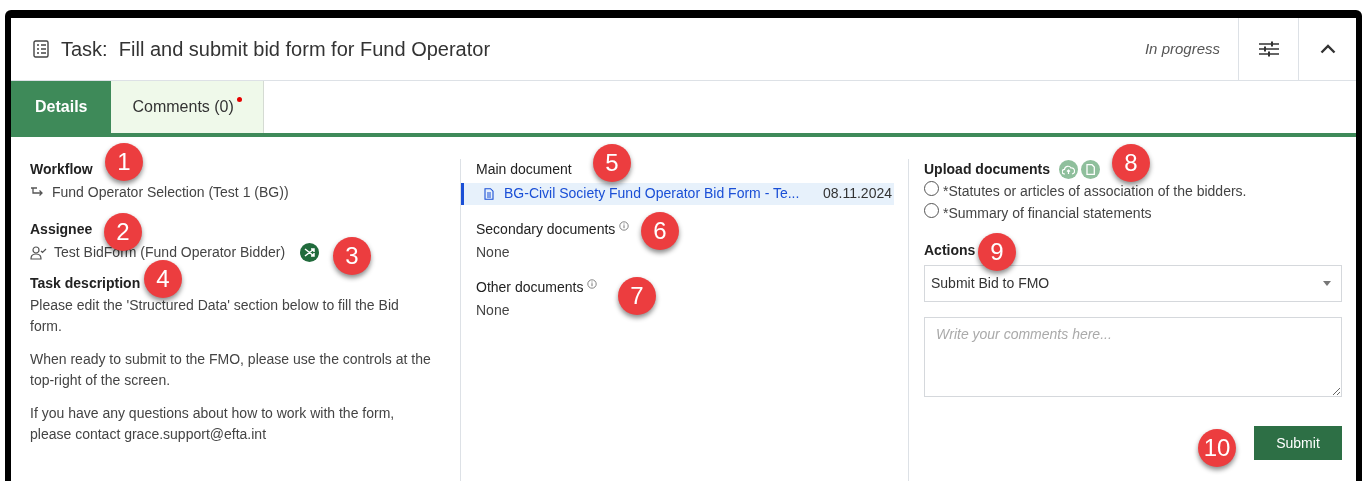  Describe the element at coordinates (950, 250) in the screenshot. I see `field-label: Actions` at that location.